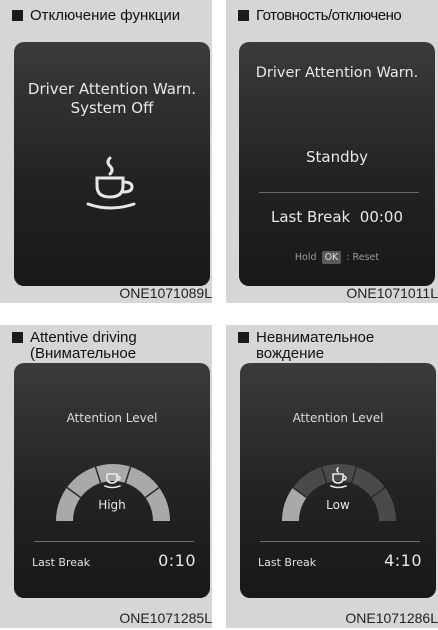 Image resolution: width=438 pixels, height=630 pixels. What do you see at coordinates (391, 618) in the screenshot?
I see `figure-code: ONE1071286L` at bounding box center [391, 618].